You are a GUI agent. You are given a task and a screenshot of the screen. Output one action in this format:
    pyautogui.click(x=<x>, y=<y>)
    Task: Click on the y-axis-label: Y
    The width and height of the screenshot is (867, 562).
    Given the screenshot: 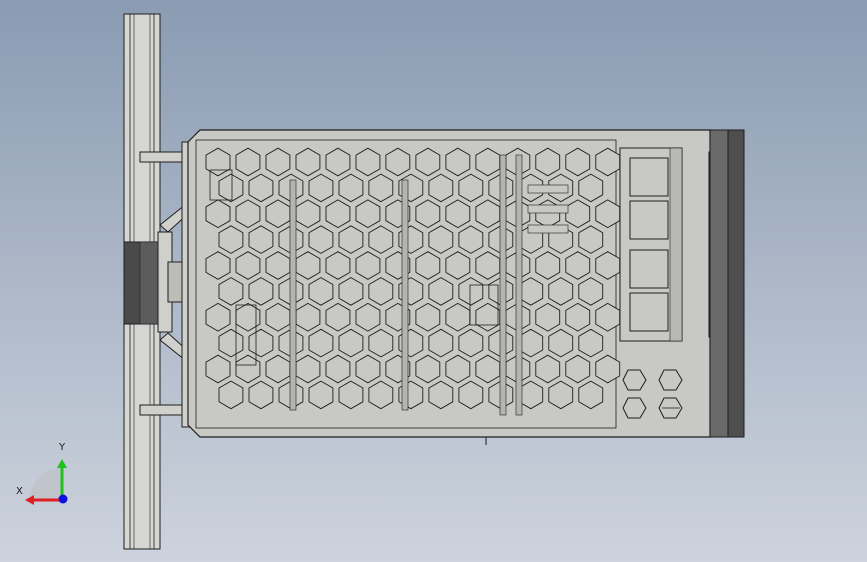 What is the action you would take?
    pyautogui.click(x=62, y=447)
    